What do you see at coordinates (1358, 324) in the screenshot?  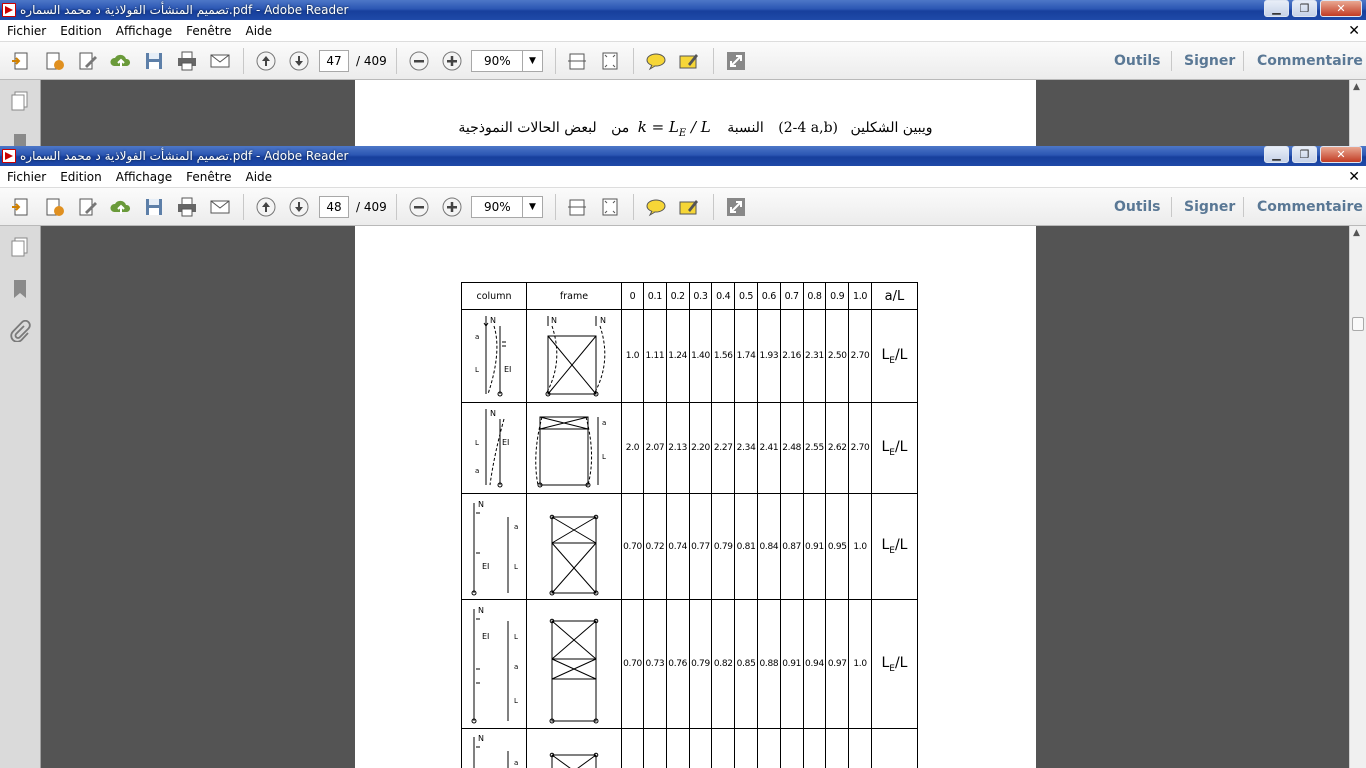 I see `scrollbar-thumb` at bounding box center [1358, 324].